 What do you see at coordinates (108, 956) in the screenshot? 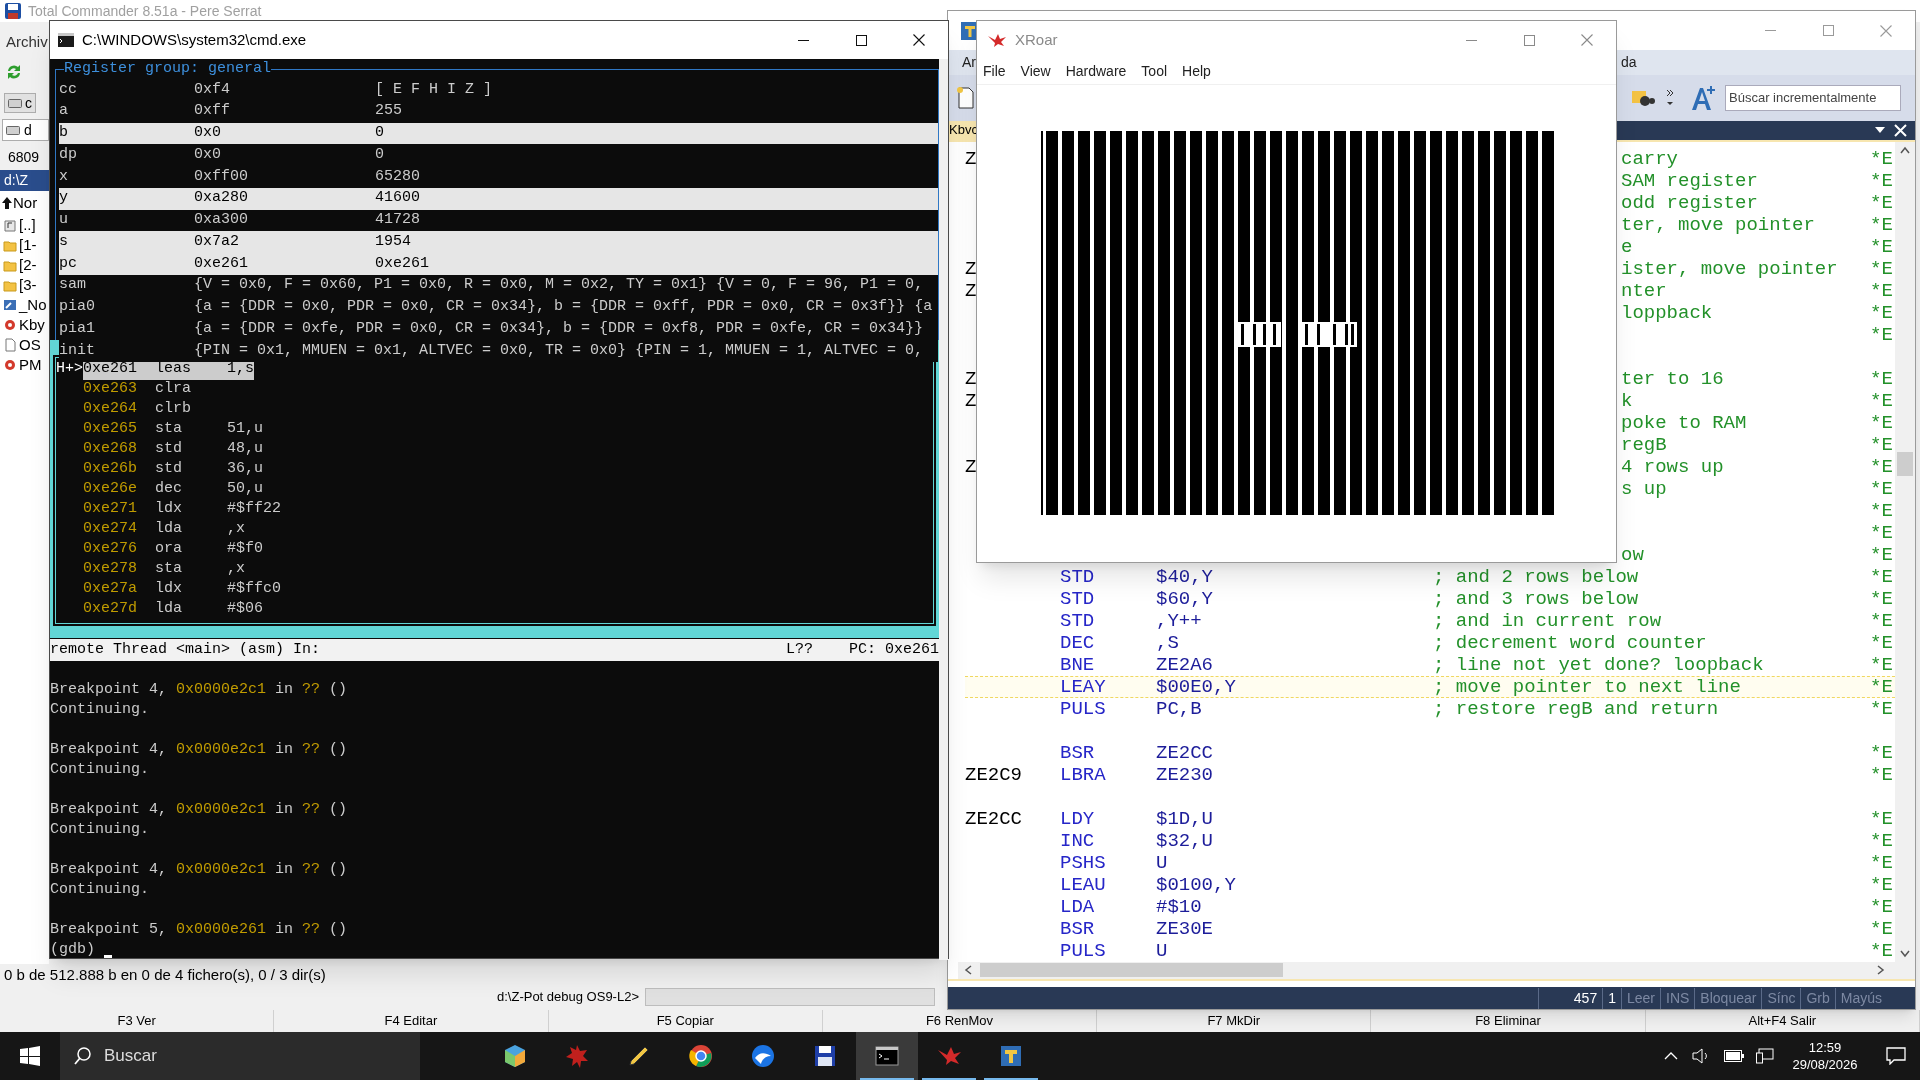
I see `text-cursor` at bounding box center [108, 956].